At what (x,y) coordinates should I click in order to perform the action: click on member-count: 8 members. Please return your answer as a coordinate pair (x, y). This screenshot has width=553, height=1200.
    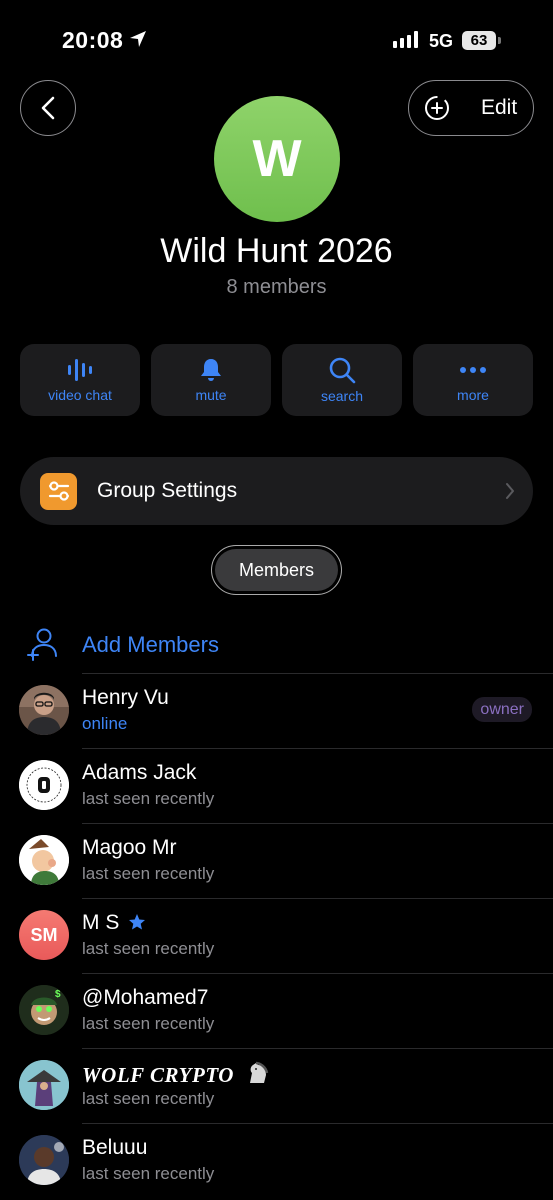
    Looking at the image, I should click on (276, 287).